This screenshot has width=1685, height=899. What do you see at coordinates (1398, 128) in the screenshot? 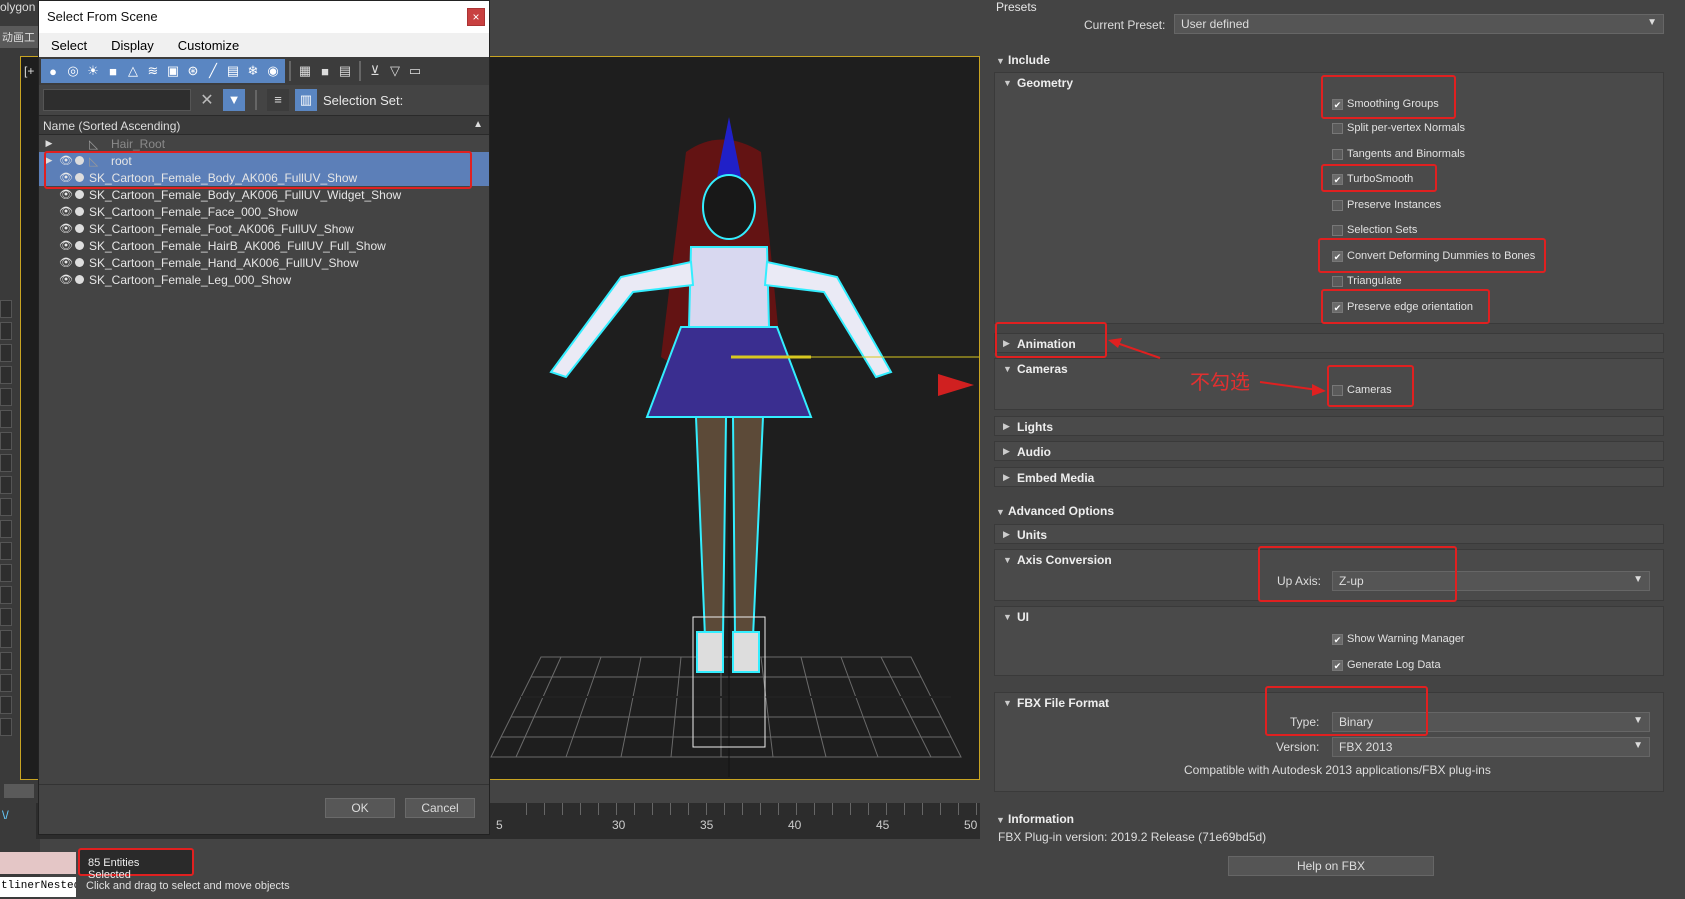
I see `split-normals-checkbox: Split per-vertex Normals` at bounding box center [1398, 128].